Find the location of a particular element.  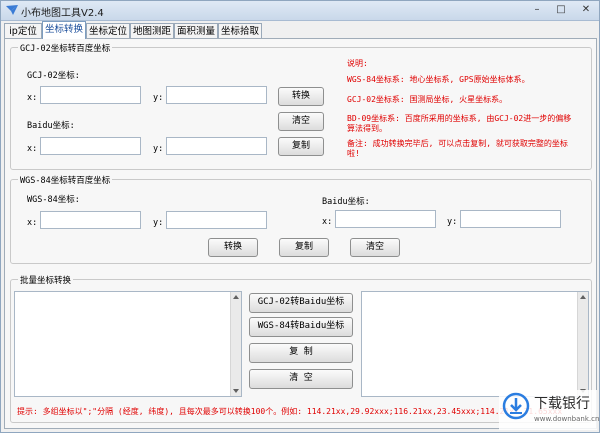

wgs-convert-button: 转换 is located at coordinates (233, 247).